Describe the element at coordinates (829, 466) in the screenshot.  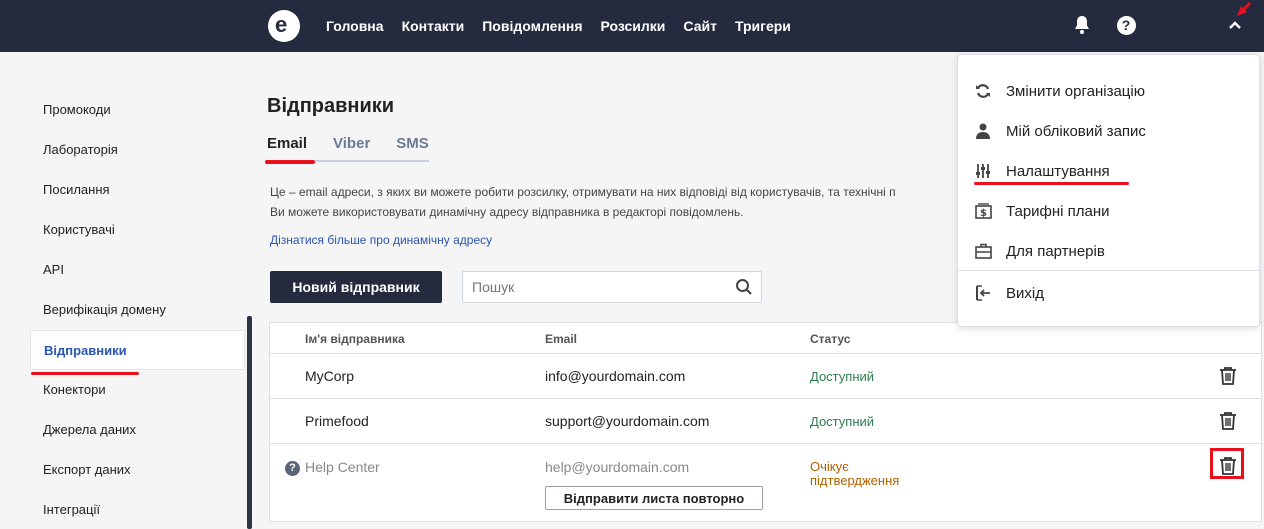
I see `status-line-1: Очікує` at that location.